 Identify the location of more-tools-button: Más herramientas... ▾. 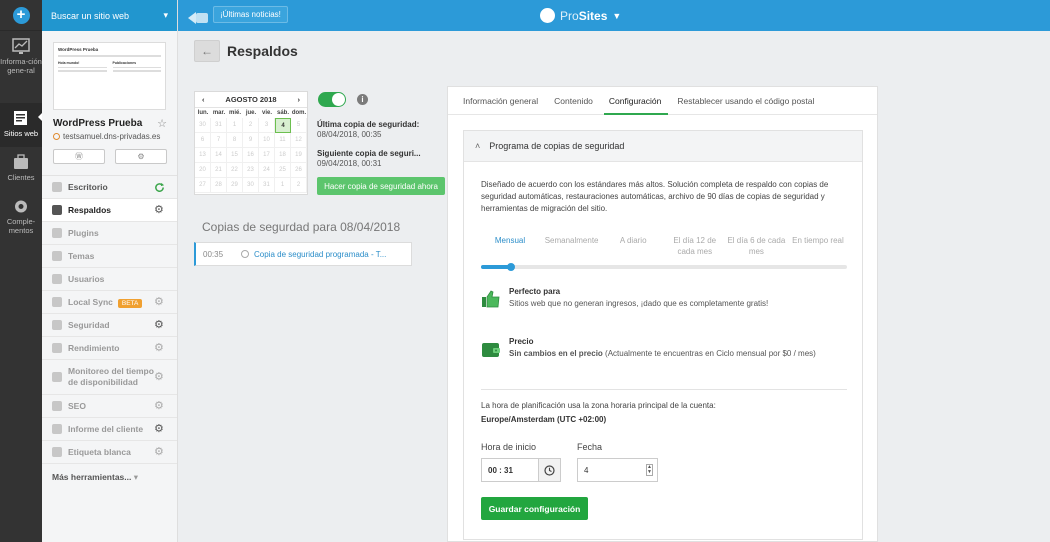
(109, 477).